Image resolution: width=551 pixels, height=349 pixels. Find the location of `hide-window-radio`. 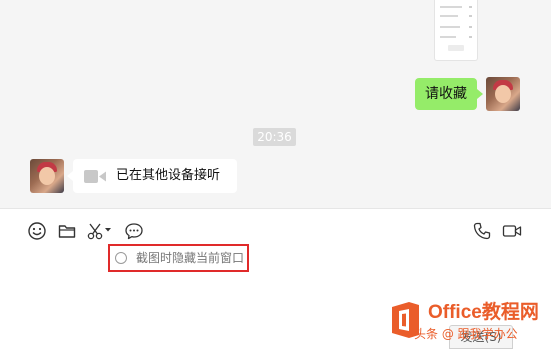

hide-window-radio is located at coordinates (121, 258).